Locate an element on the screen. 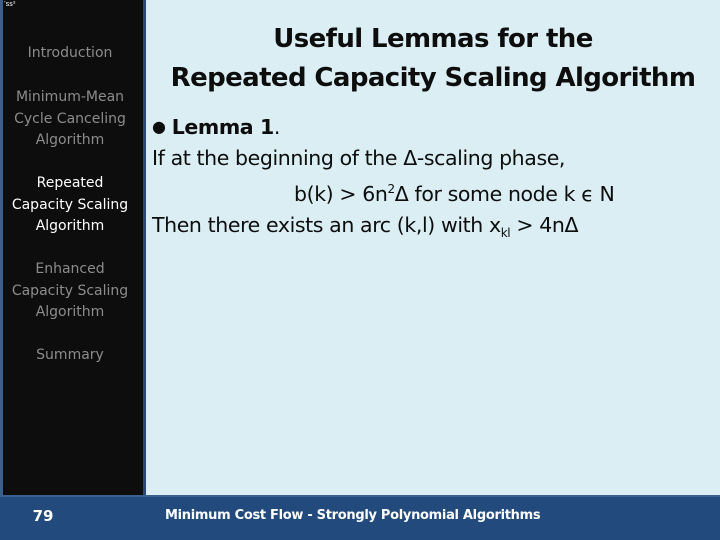 This screenshot has height=540, width=720. nav-label-line: Cycle Canceling is located at coordinates (70, 118).